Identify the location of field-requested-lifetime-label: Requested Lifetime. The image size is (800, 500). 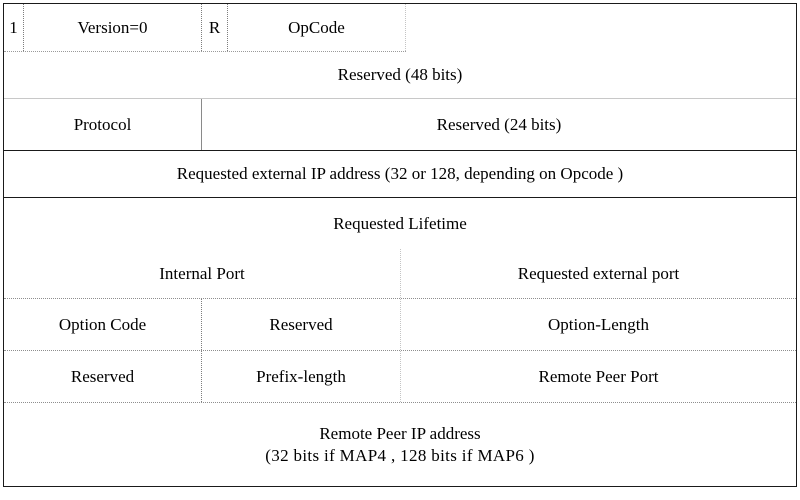
(400, 223).